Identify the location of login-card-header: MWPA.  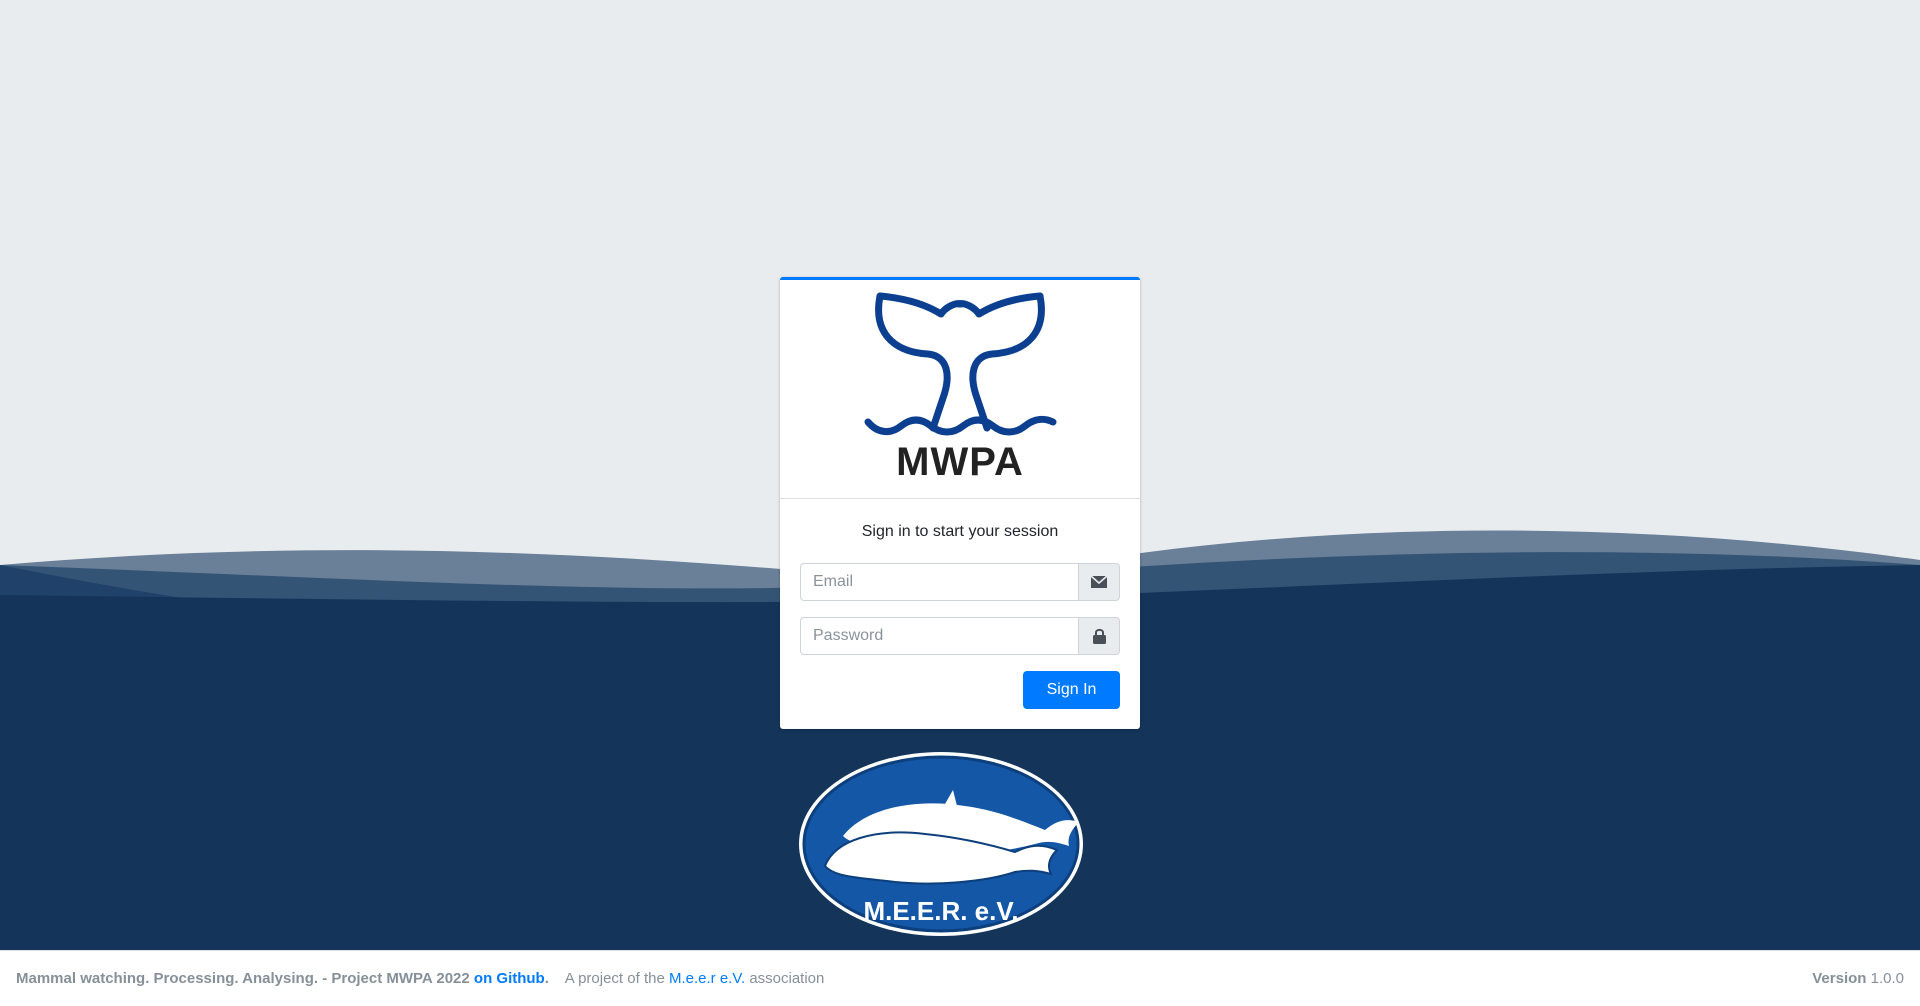
(960, 389).